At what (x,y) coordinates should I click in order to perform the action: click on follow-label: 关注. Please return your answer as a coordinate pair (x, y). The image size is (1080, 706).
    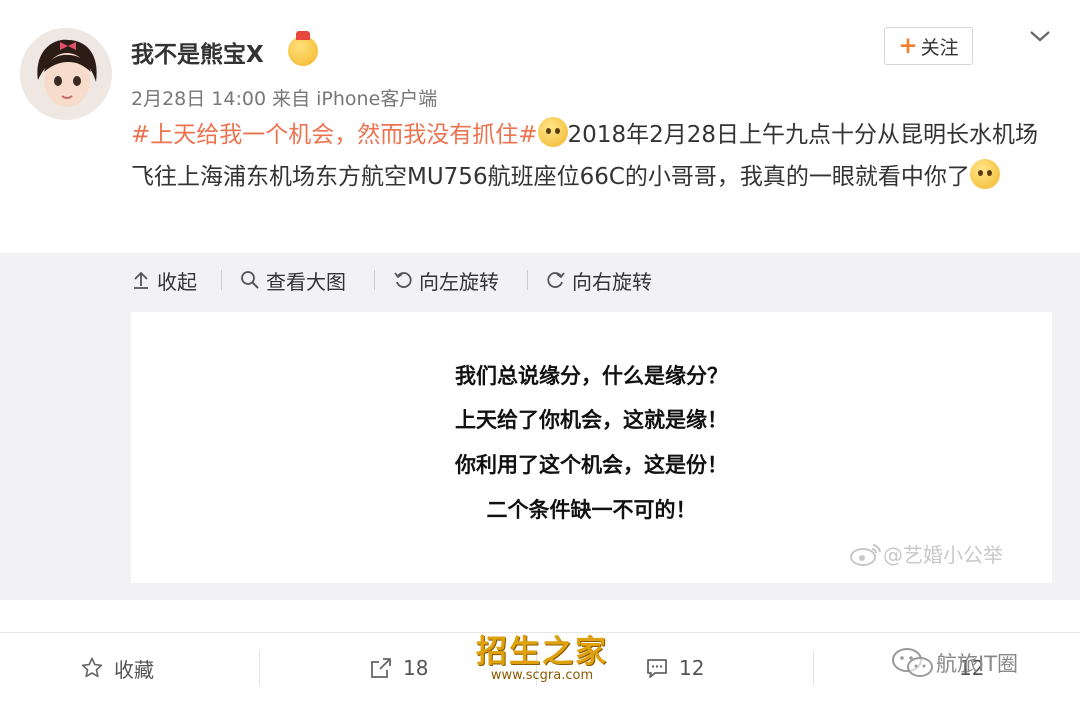
    Looking at the image, I should click on (939, 47).